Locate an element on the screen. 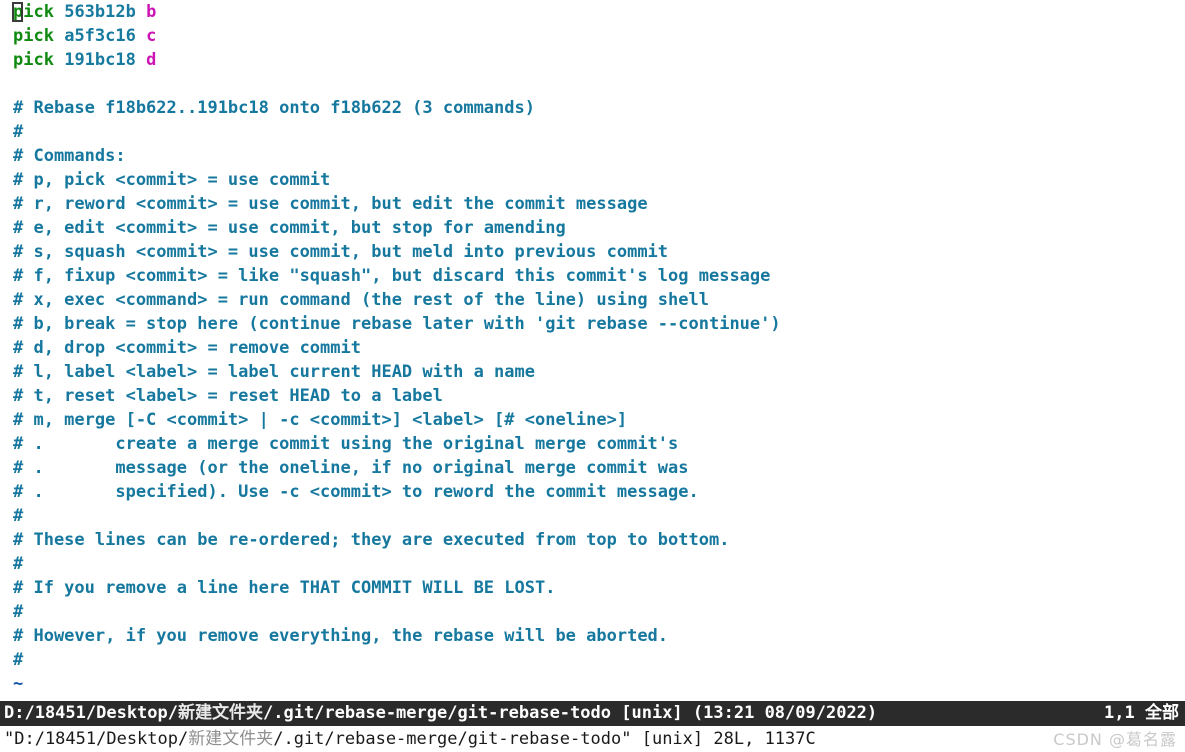 This screenshot has width=1185, height=752. status-position-info: 1,1 全部 is located at coordinates (1144, 713).